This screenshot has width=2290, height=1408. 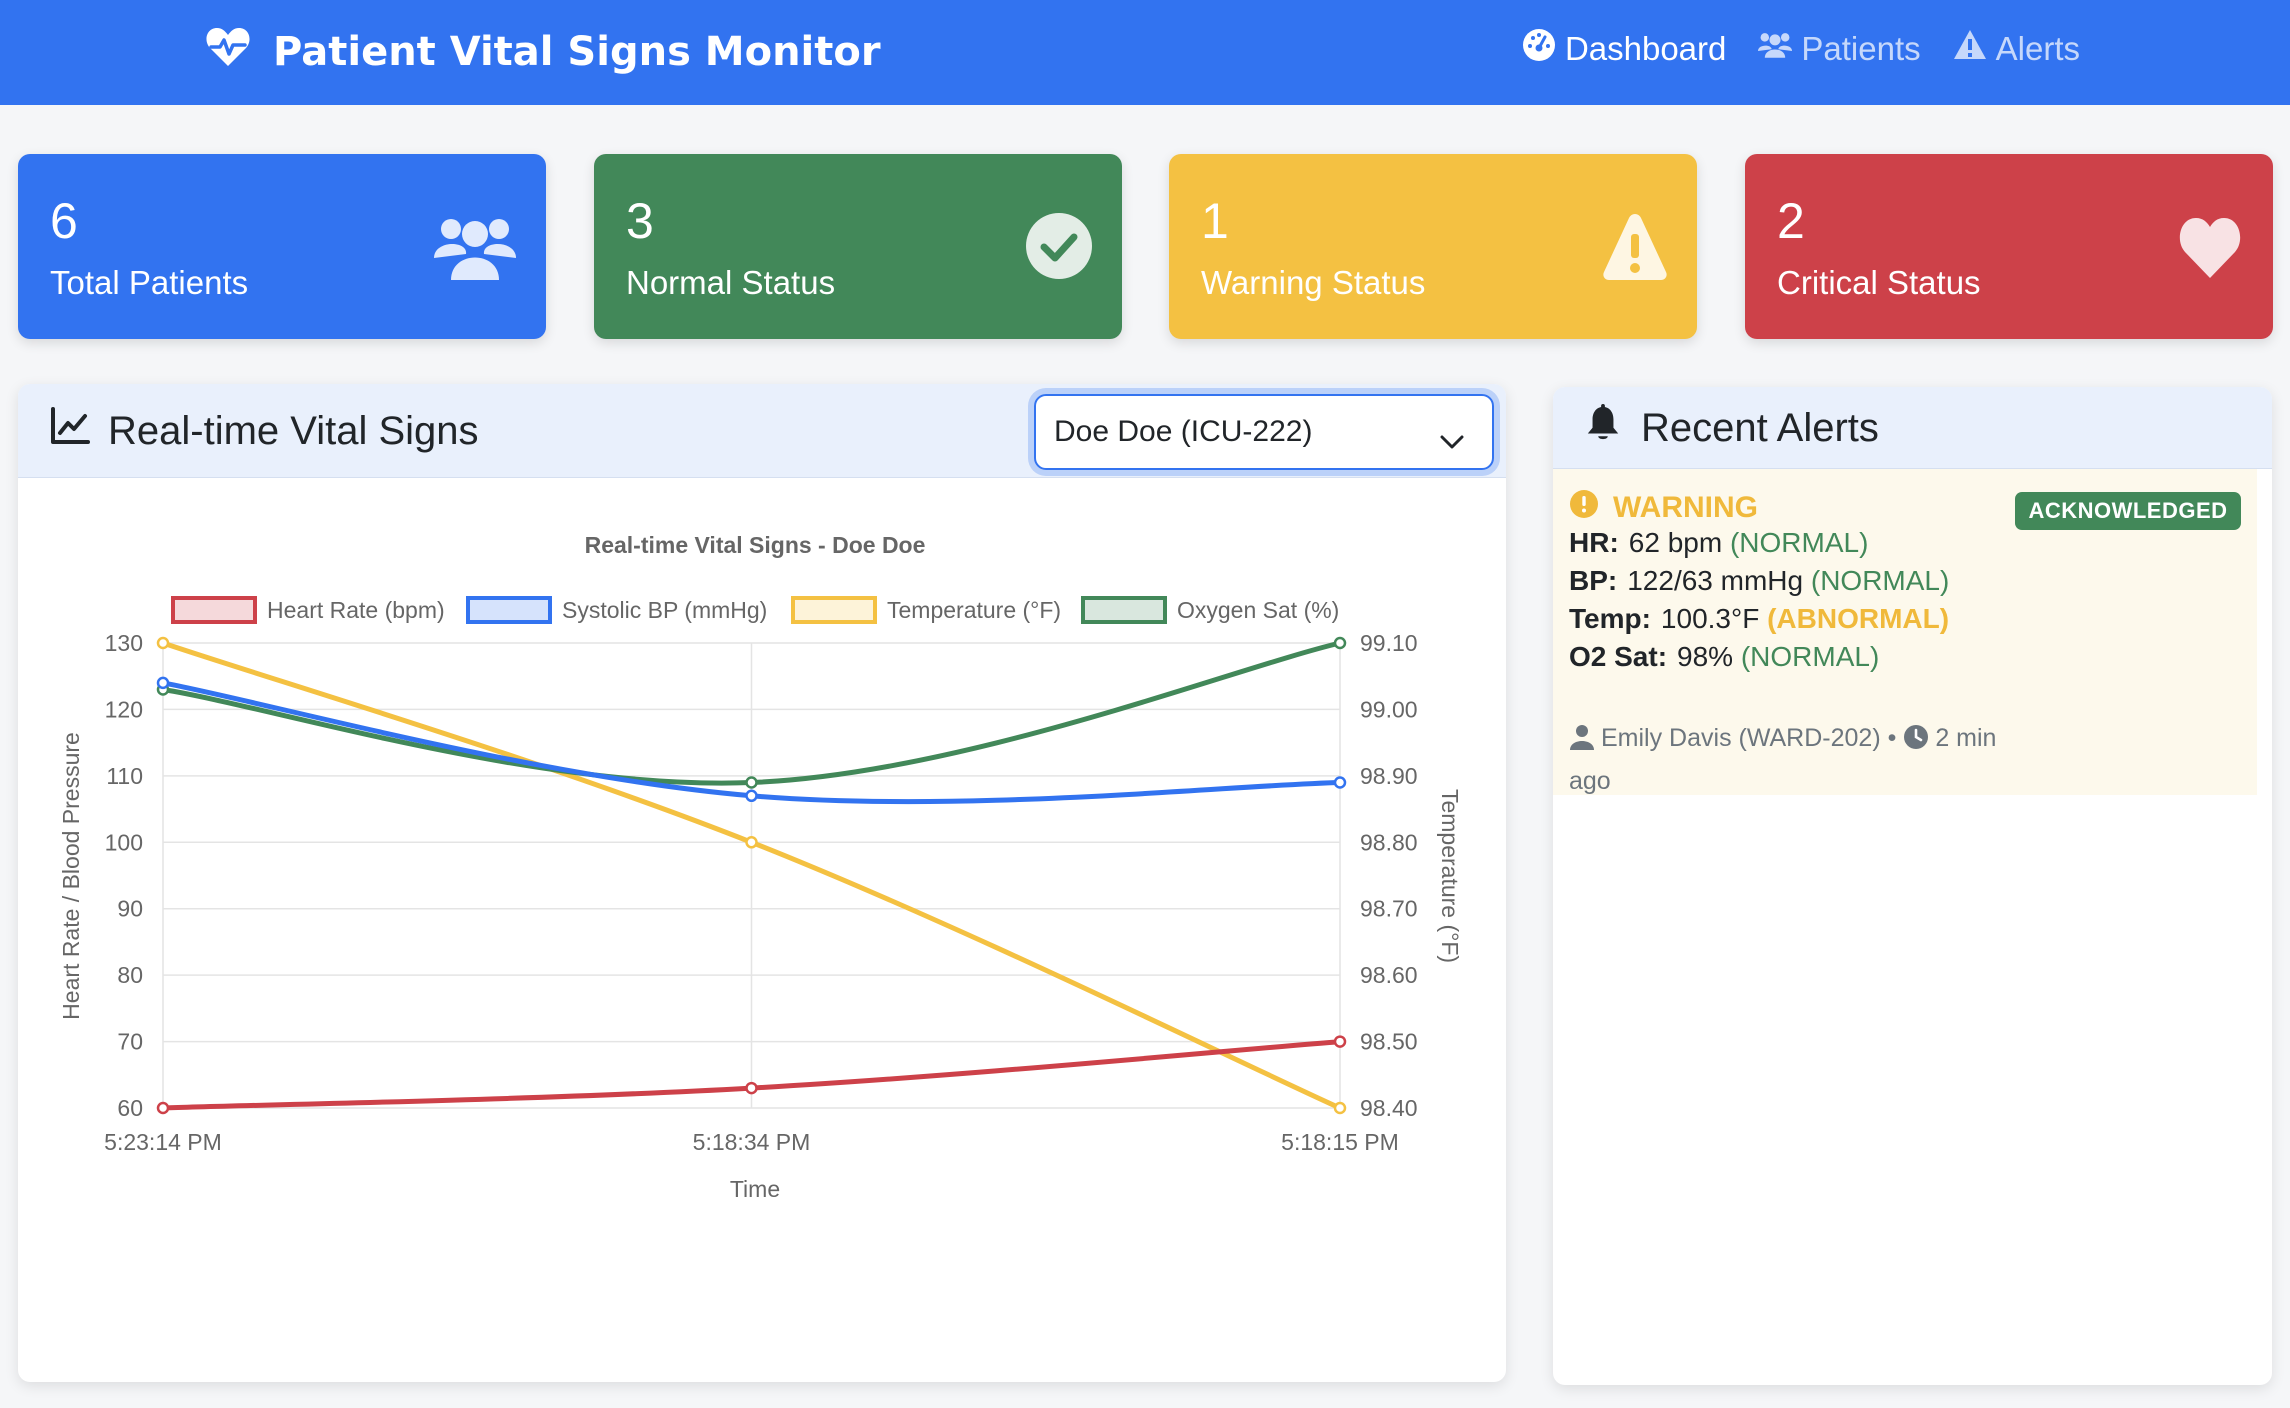 I want to click on alert-reading-hr: HR: 62 bpm (NORMAL), so click(x=1718, y=543).